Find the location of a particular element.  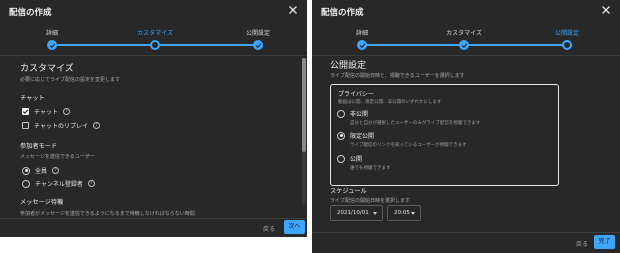

time-select: 20:05 is located at coordinates (404, 213).